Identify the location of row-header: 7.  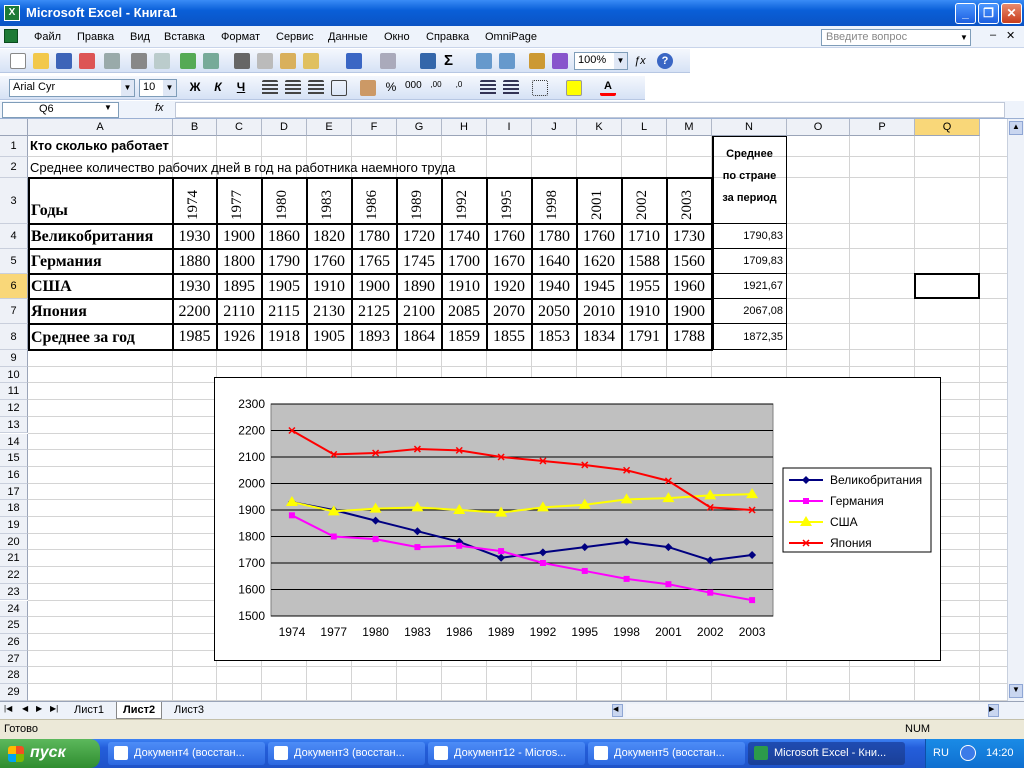
(14, 311).